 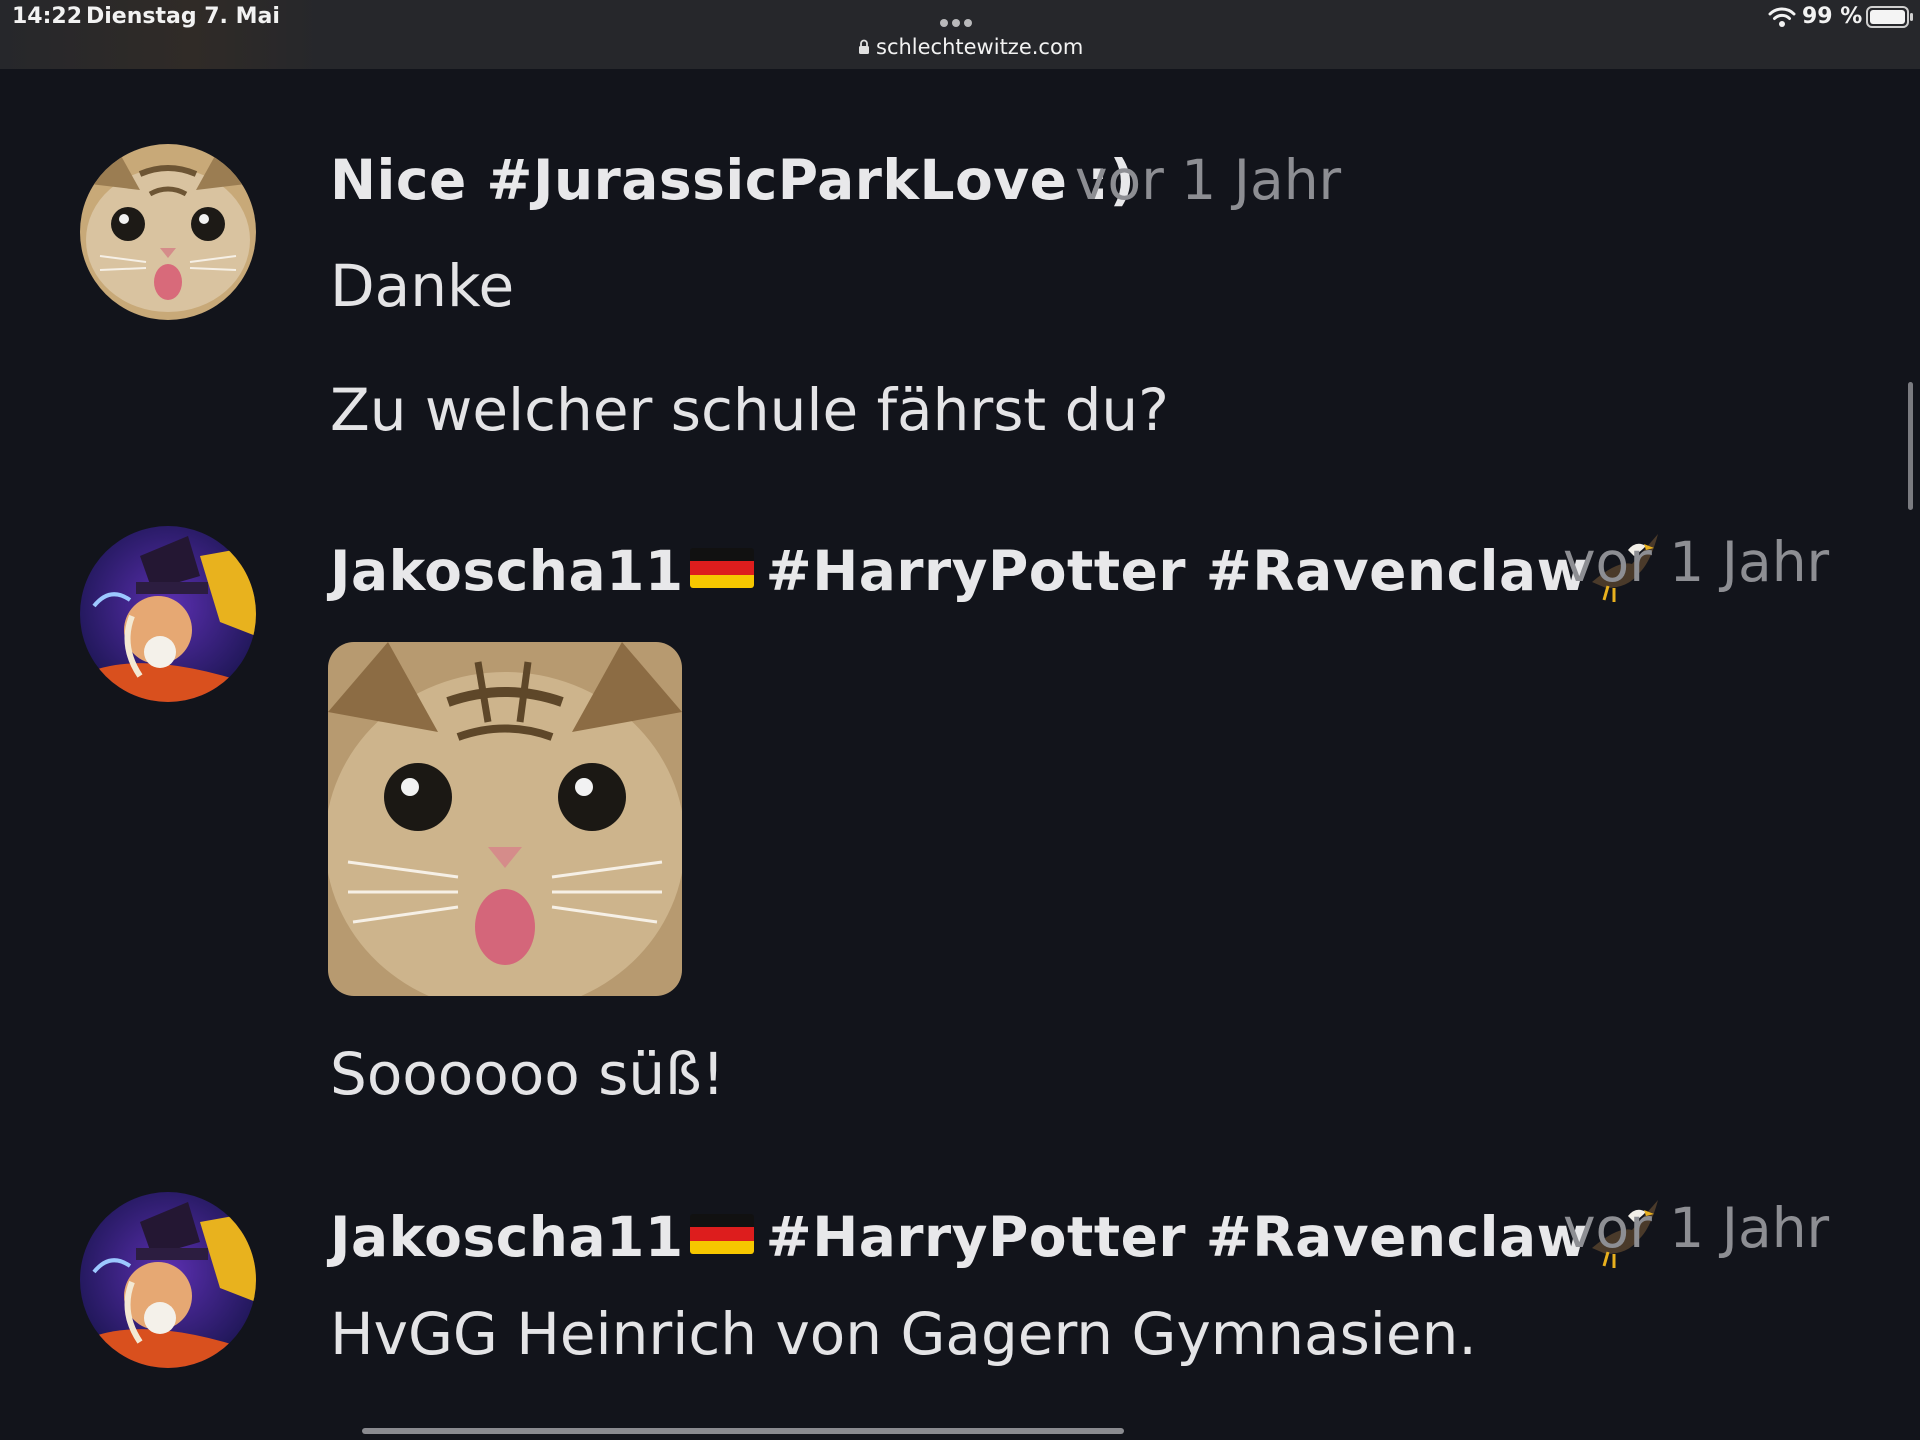 I want to click on comment-text: Zu welcher schule fährst du?, so click(x=749, y=410).